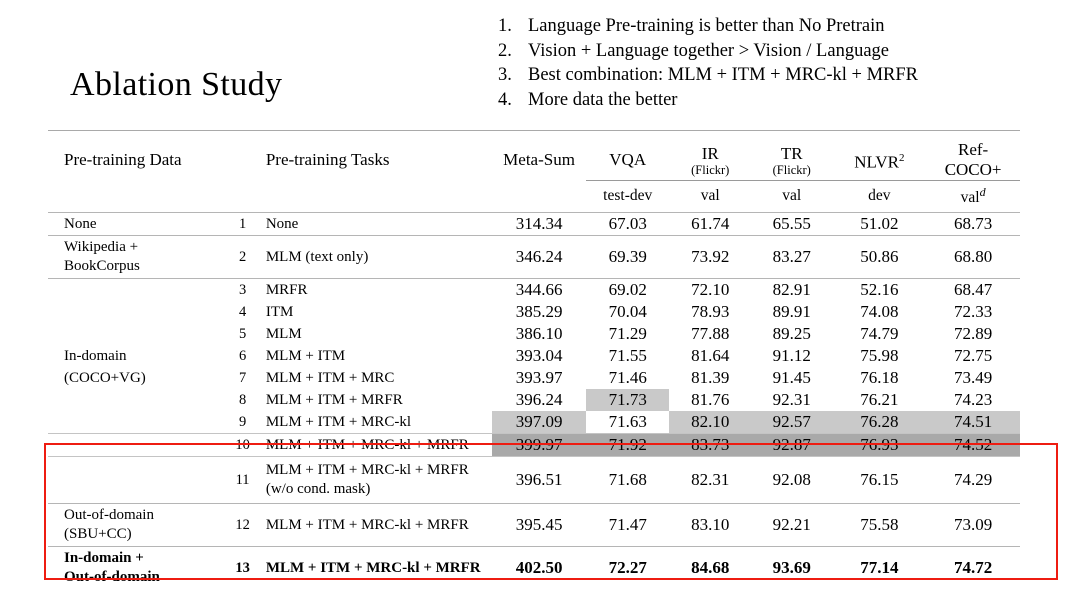  What do you see at coordinates (139, 525) in the screenshot?
I see `cell-pretraining-data: Out-of-domain (SBU+CC)` at bounding box center [139, 525].